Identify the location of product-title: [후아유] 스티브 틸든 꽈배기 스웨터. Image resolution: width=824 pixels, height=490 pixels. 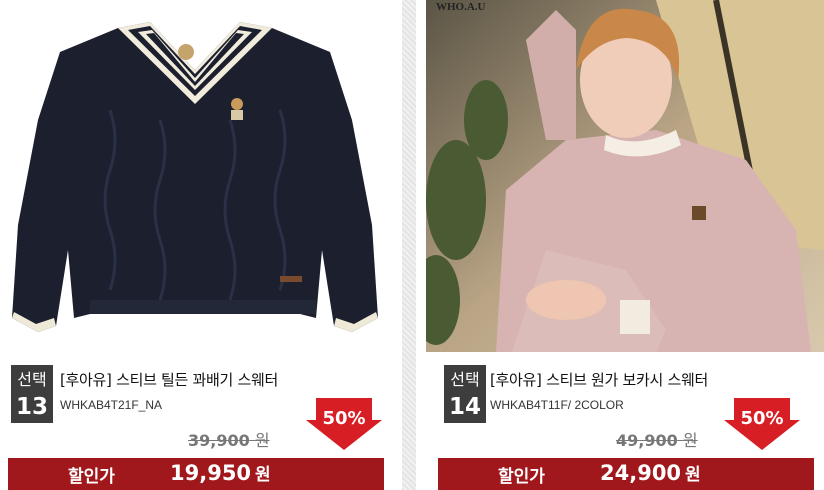
(169, 379).